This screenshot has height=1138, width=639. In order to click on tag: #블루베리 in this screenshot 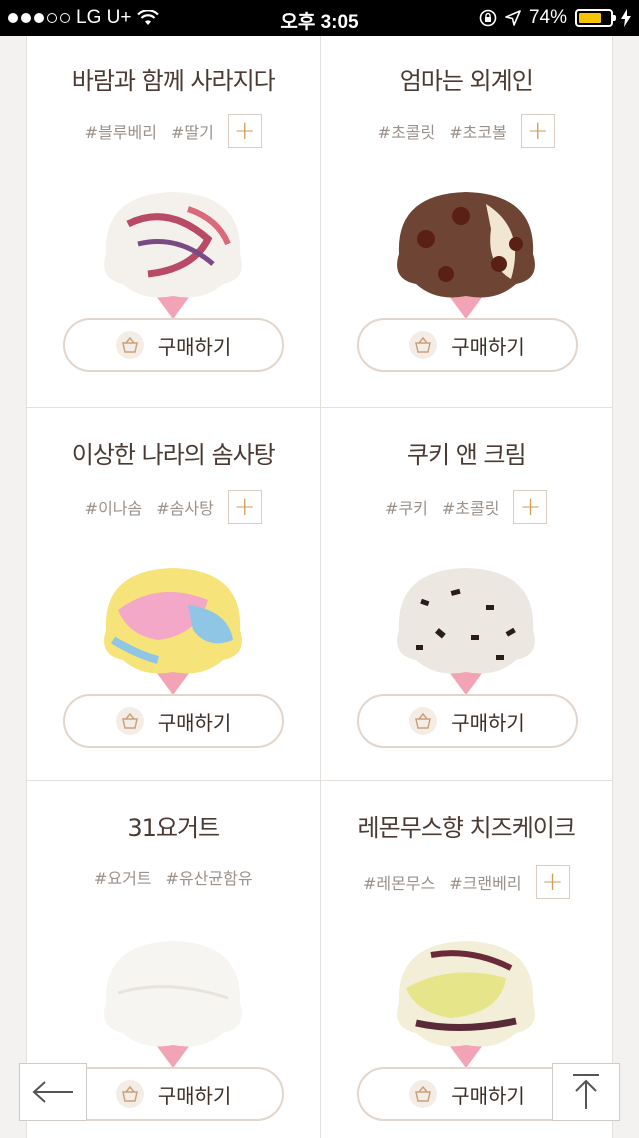, I will do `click(121, 131)`.